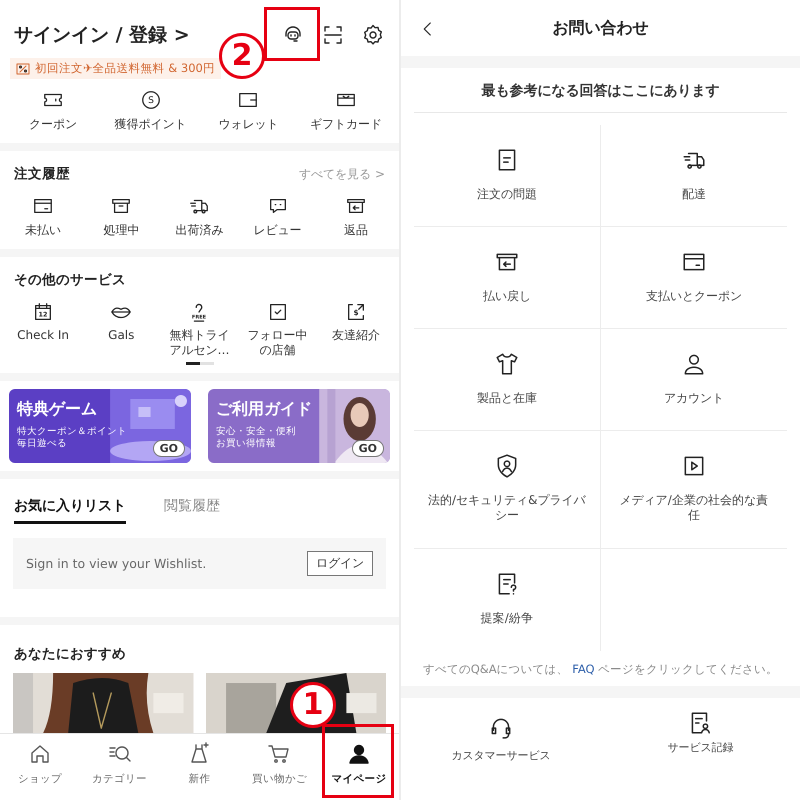 The width and height of the screenshot is (800, 800). What do you see at coordinates (355, 217) in the screenshot?
I see `order-status-item: 返品` at bounding box center [355, 217].